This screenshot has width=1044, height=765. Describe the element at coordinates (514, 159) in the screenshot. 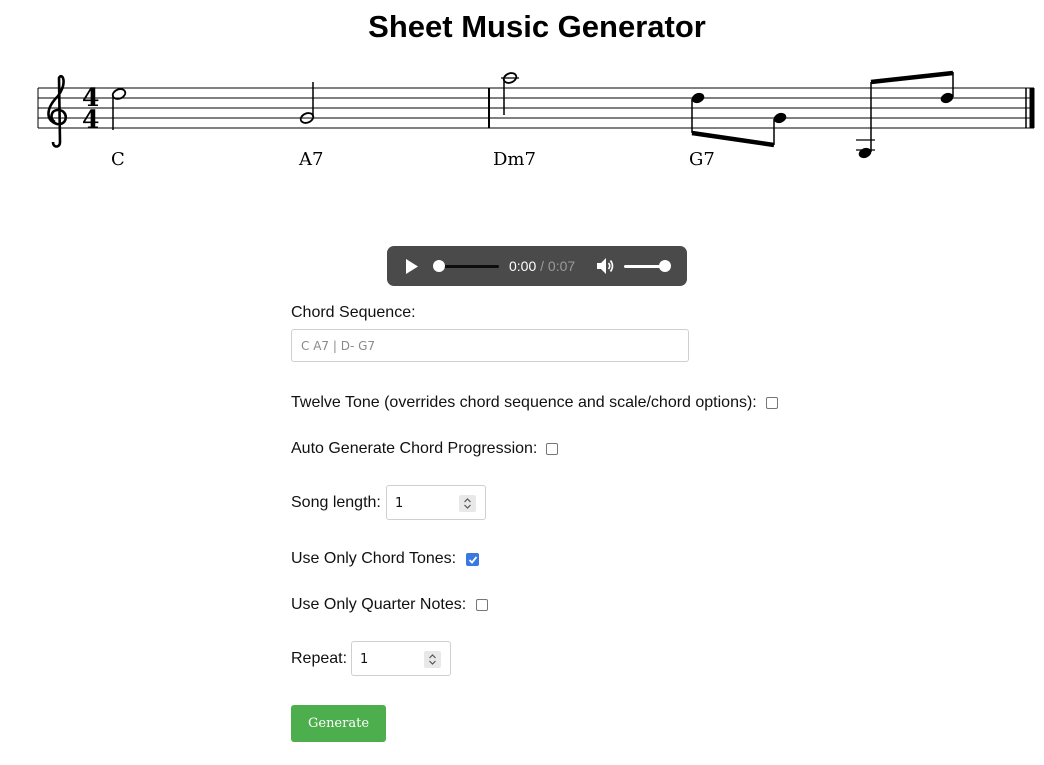

I see `chord-label: Dm7` at that location.